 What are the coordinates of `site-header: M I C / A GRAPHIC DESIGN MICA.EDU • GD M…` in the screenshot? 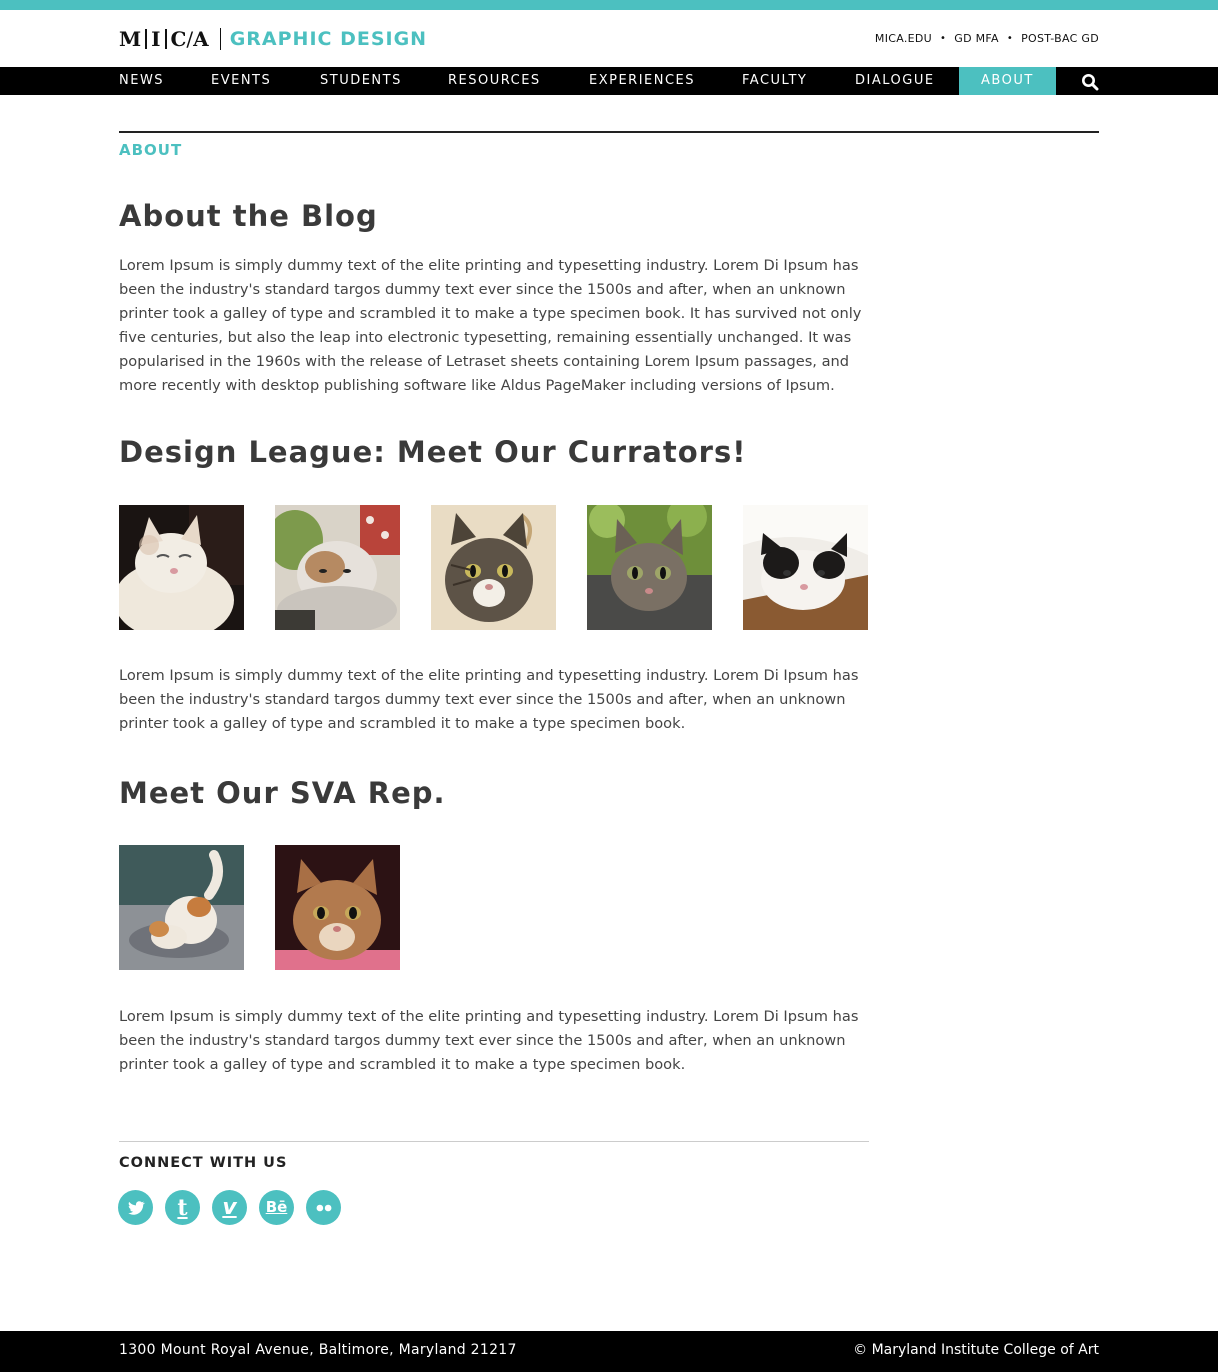 It's located at (609, 38).